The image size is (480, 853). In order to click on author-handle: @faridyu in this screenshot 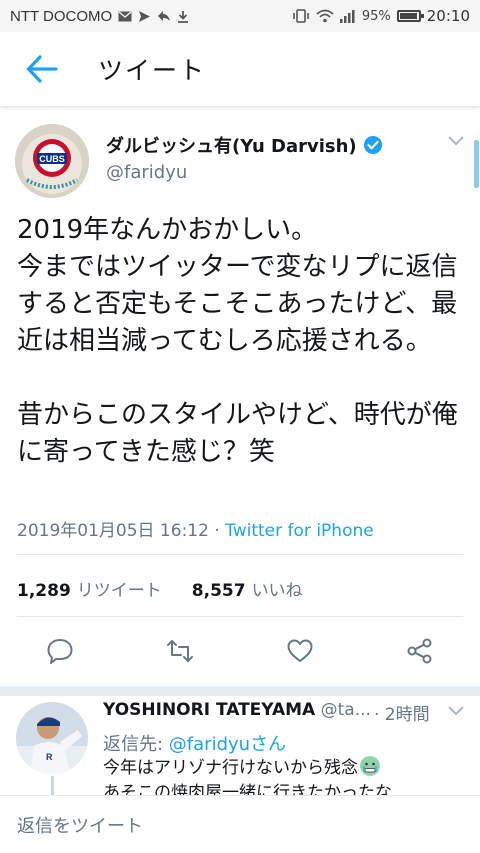, I will do `click(146, 172)`.